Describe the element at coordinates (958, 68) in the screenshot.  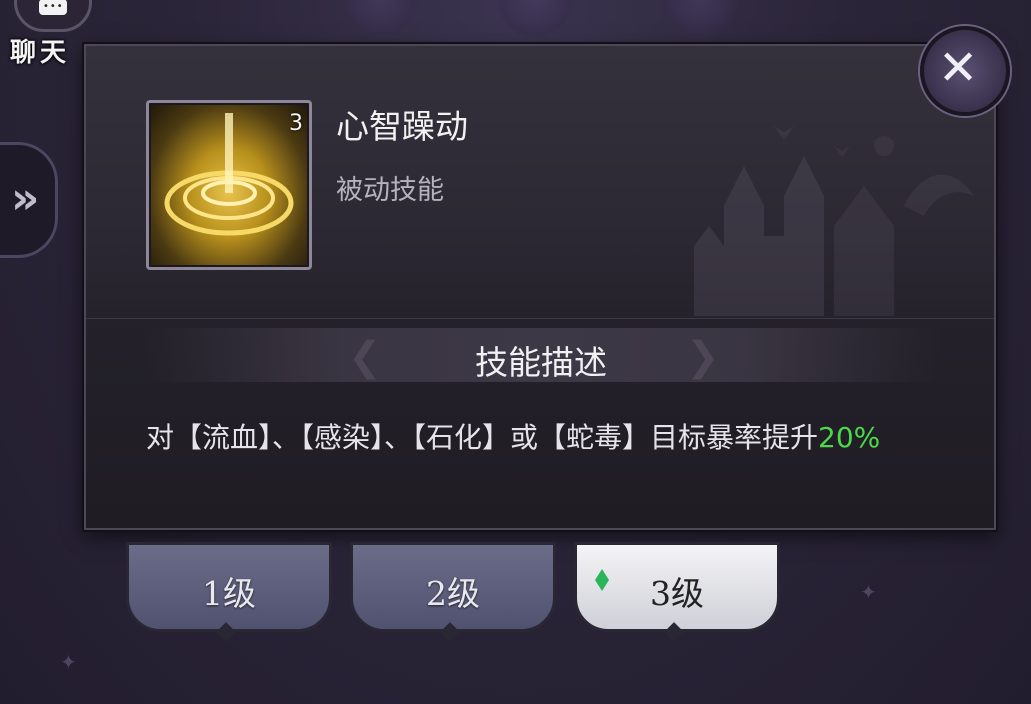
I see `close-icon: ✕` at that location.